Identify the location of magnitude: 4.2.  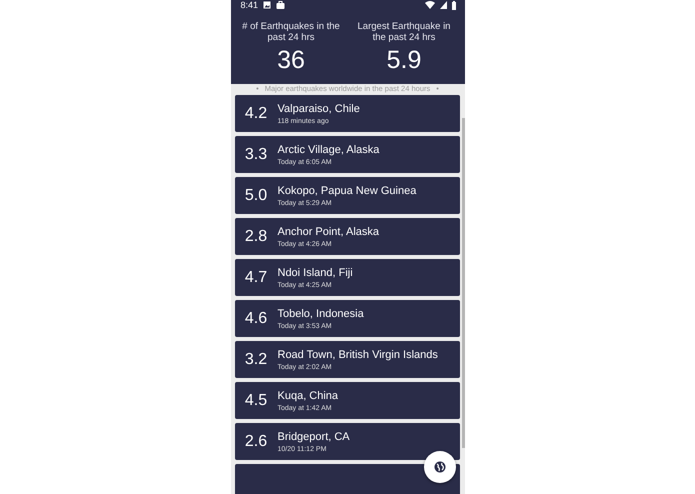
(256, 113).